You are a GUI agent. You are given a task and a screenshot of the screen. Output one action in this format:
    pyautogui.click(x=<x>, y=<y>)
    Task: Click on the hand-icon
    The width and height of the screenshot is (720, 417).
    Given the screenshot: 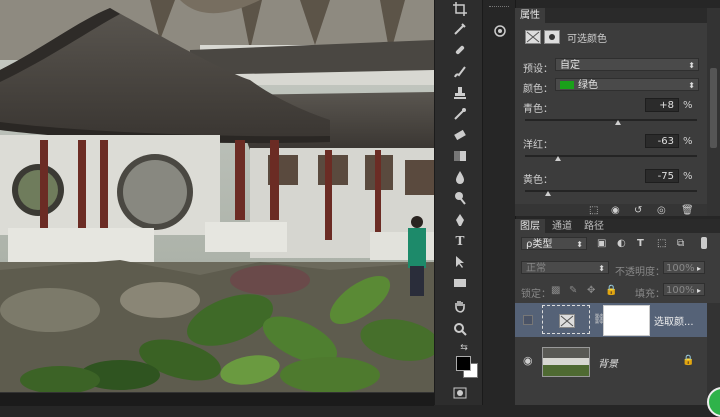 What is the action you would take?
    pyautogui.click(x=460, y=307)
    